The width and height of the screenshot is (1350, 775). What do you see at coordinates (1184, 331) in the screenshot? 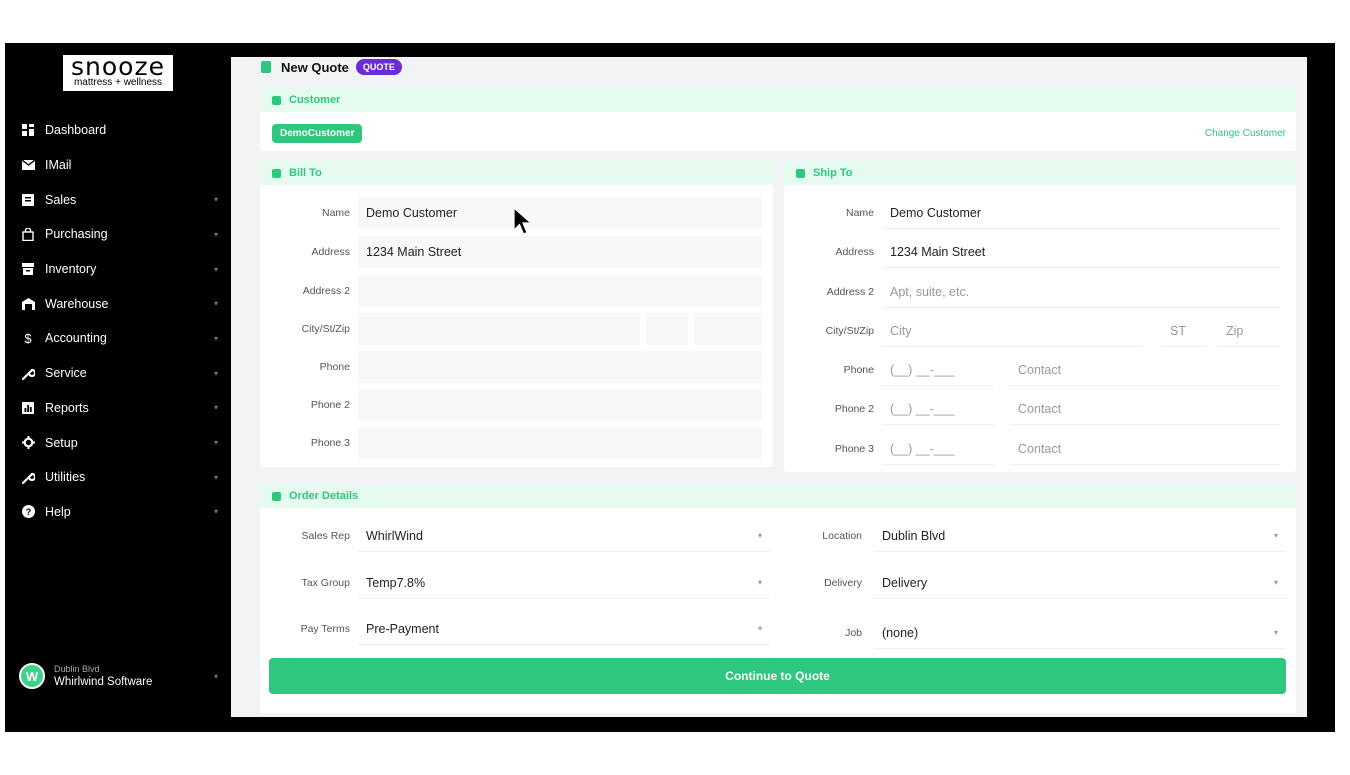
I see `ship-state-input` at bounding box center [1184, 331].